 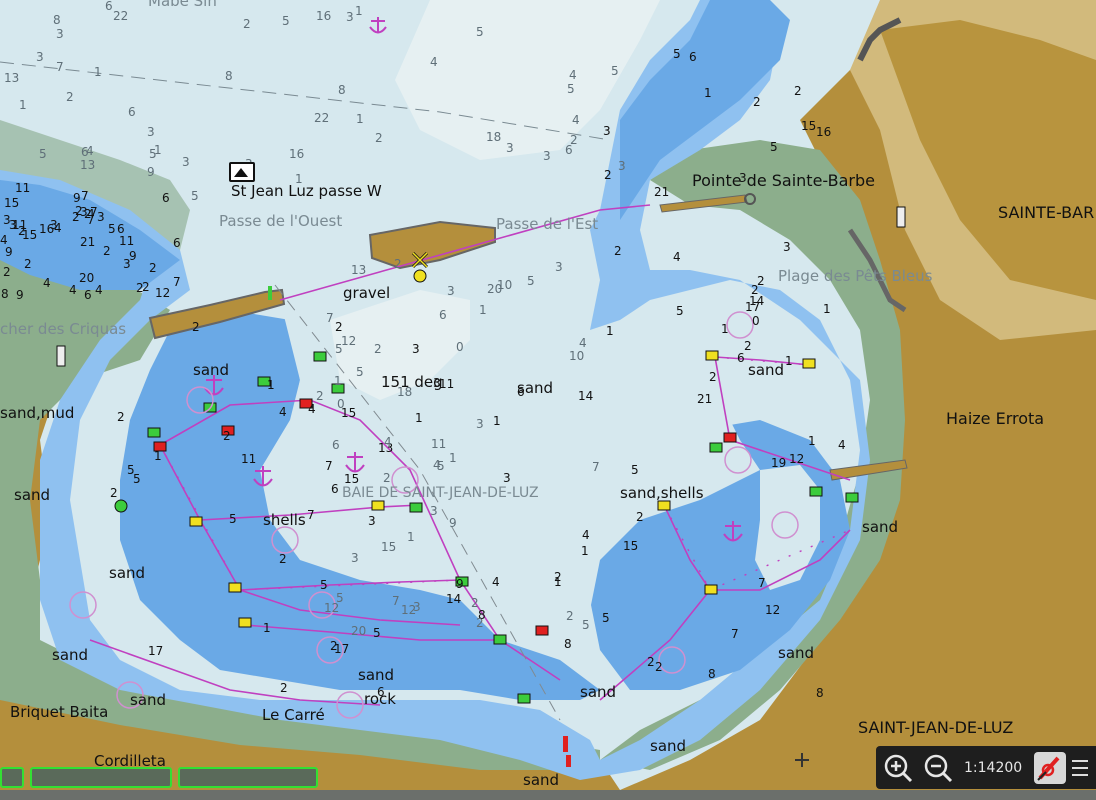 I want to click on map-toolbar: 1:14200, so click(x=986, y=767).